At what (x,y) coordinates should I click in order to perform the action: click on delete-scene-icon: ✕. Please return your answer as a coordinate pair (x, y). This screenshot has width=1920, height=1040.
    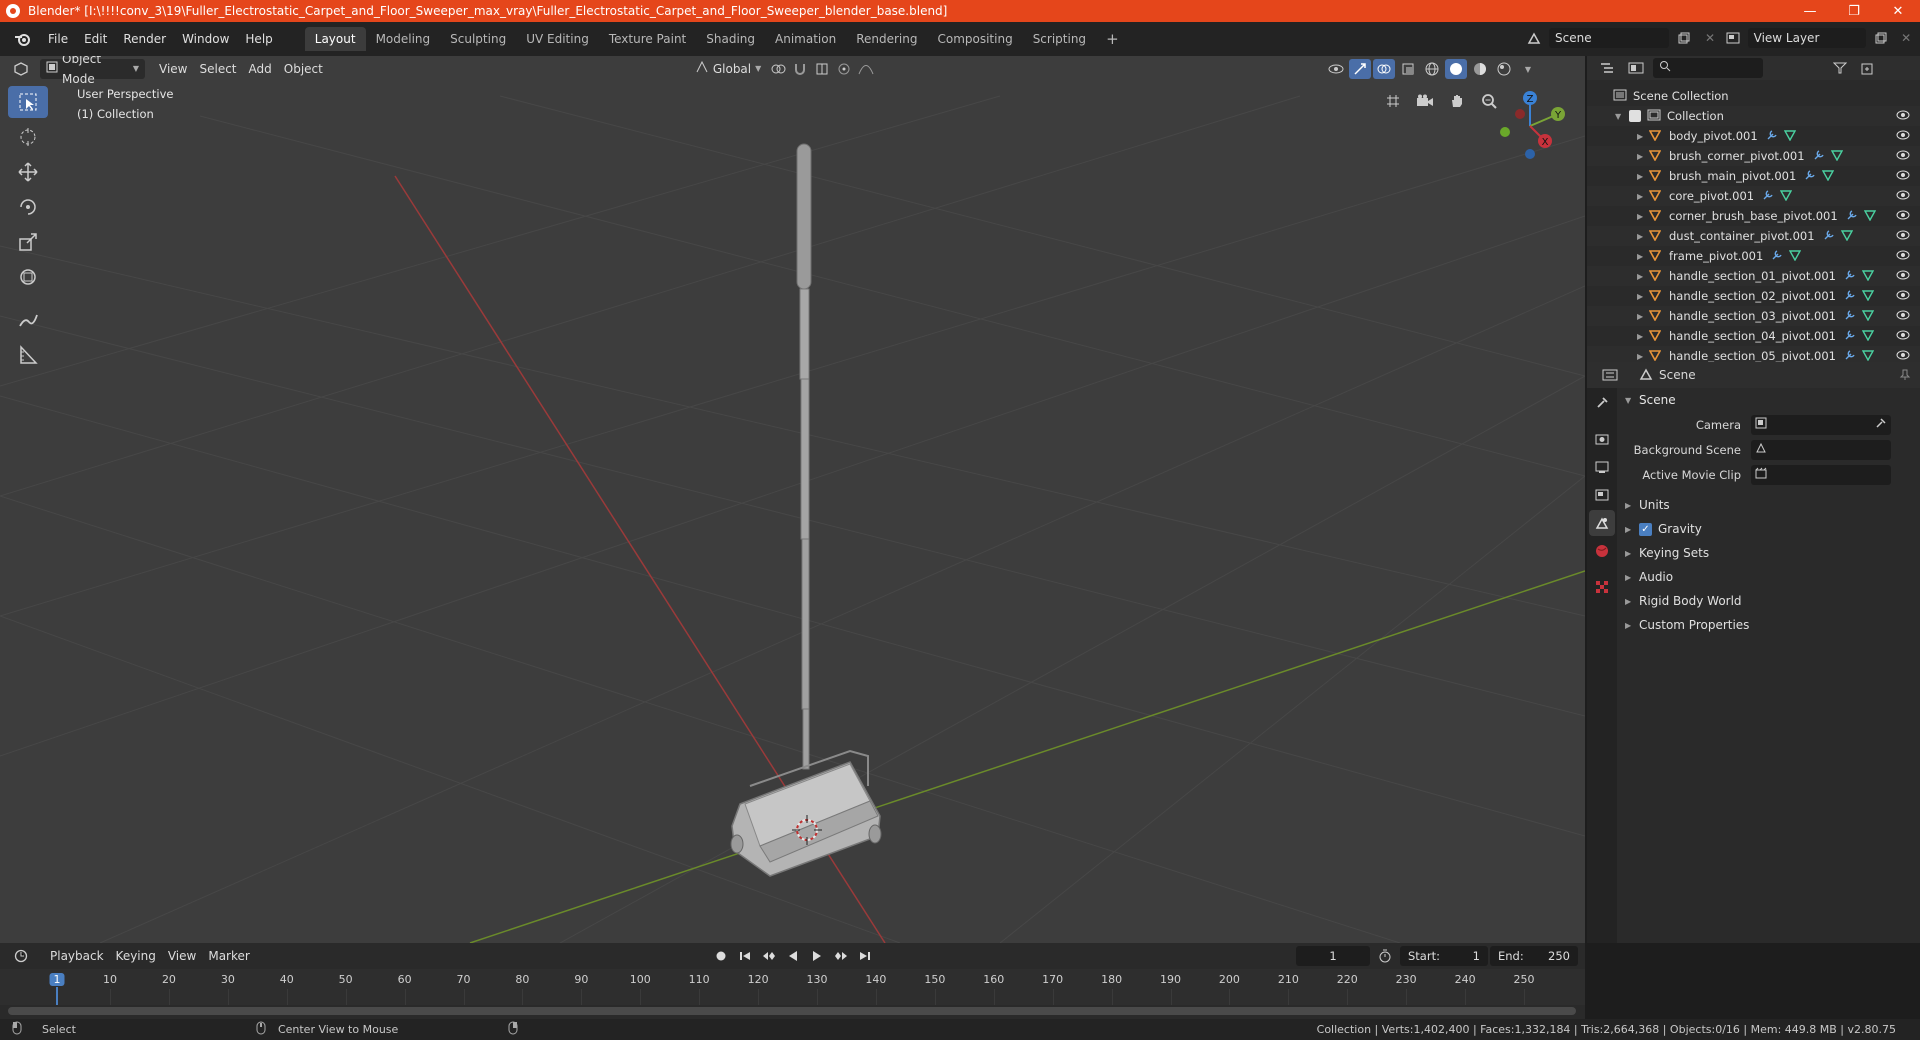
    Looking at the image, I should click on (1710, 38).